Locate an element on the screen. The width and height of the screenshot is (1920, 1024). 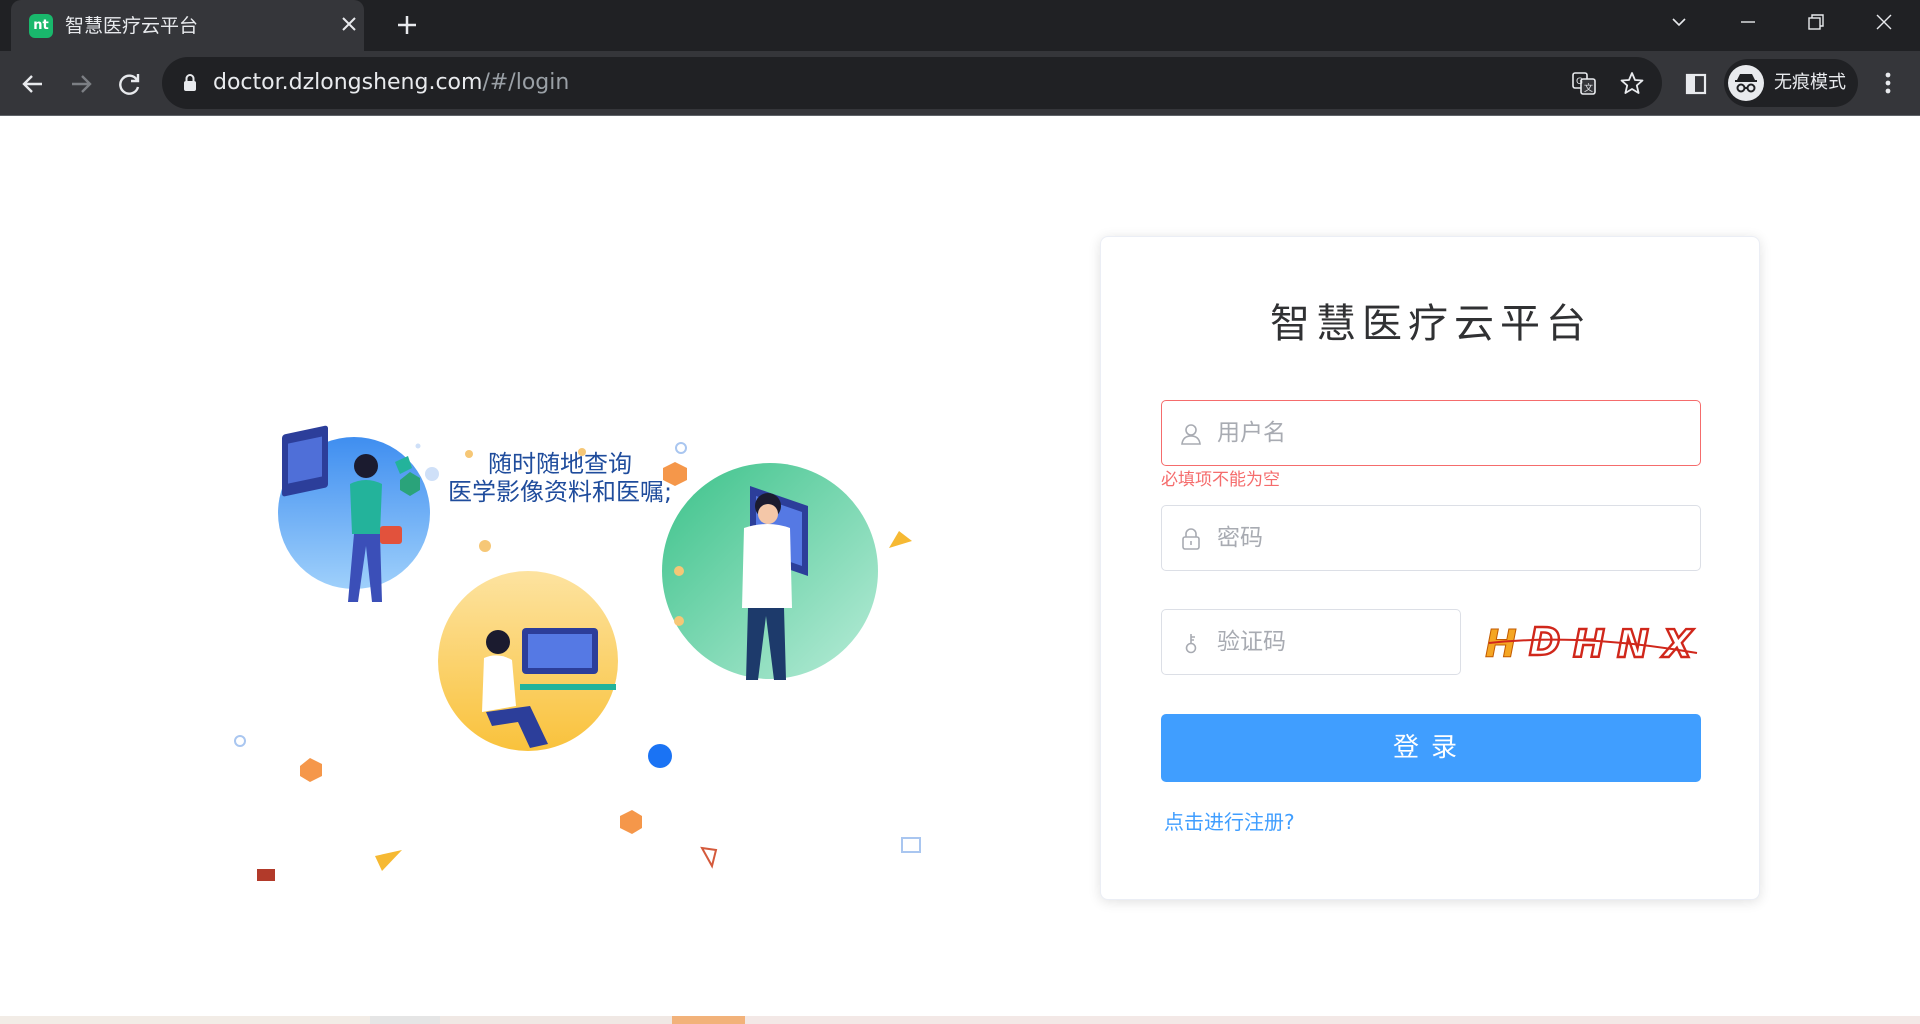
side-panel-icon is located at coordinates (1696, 84).